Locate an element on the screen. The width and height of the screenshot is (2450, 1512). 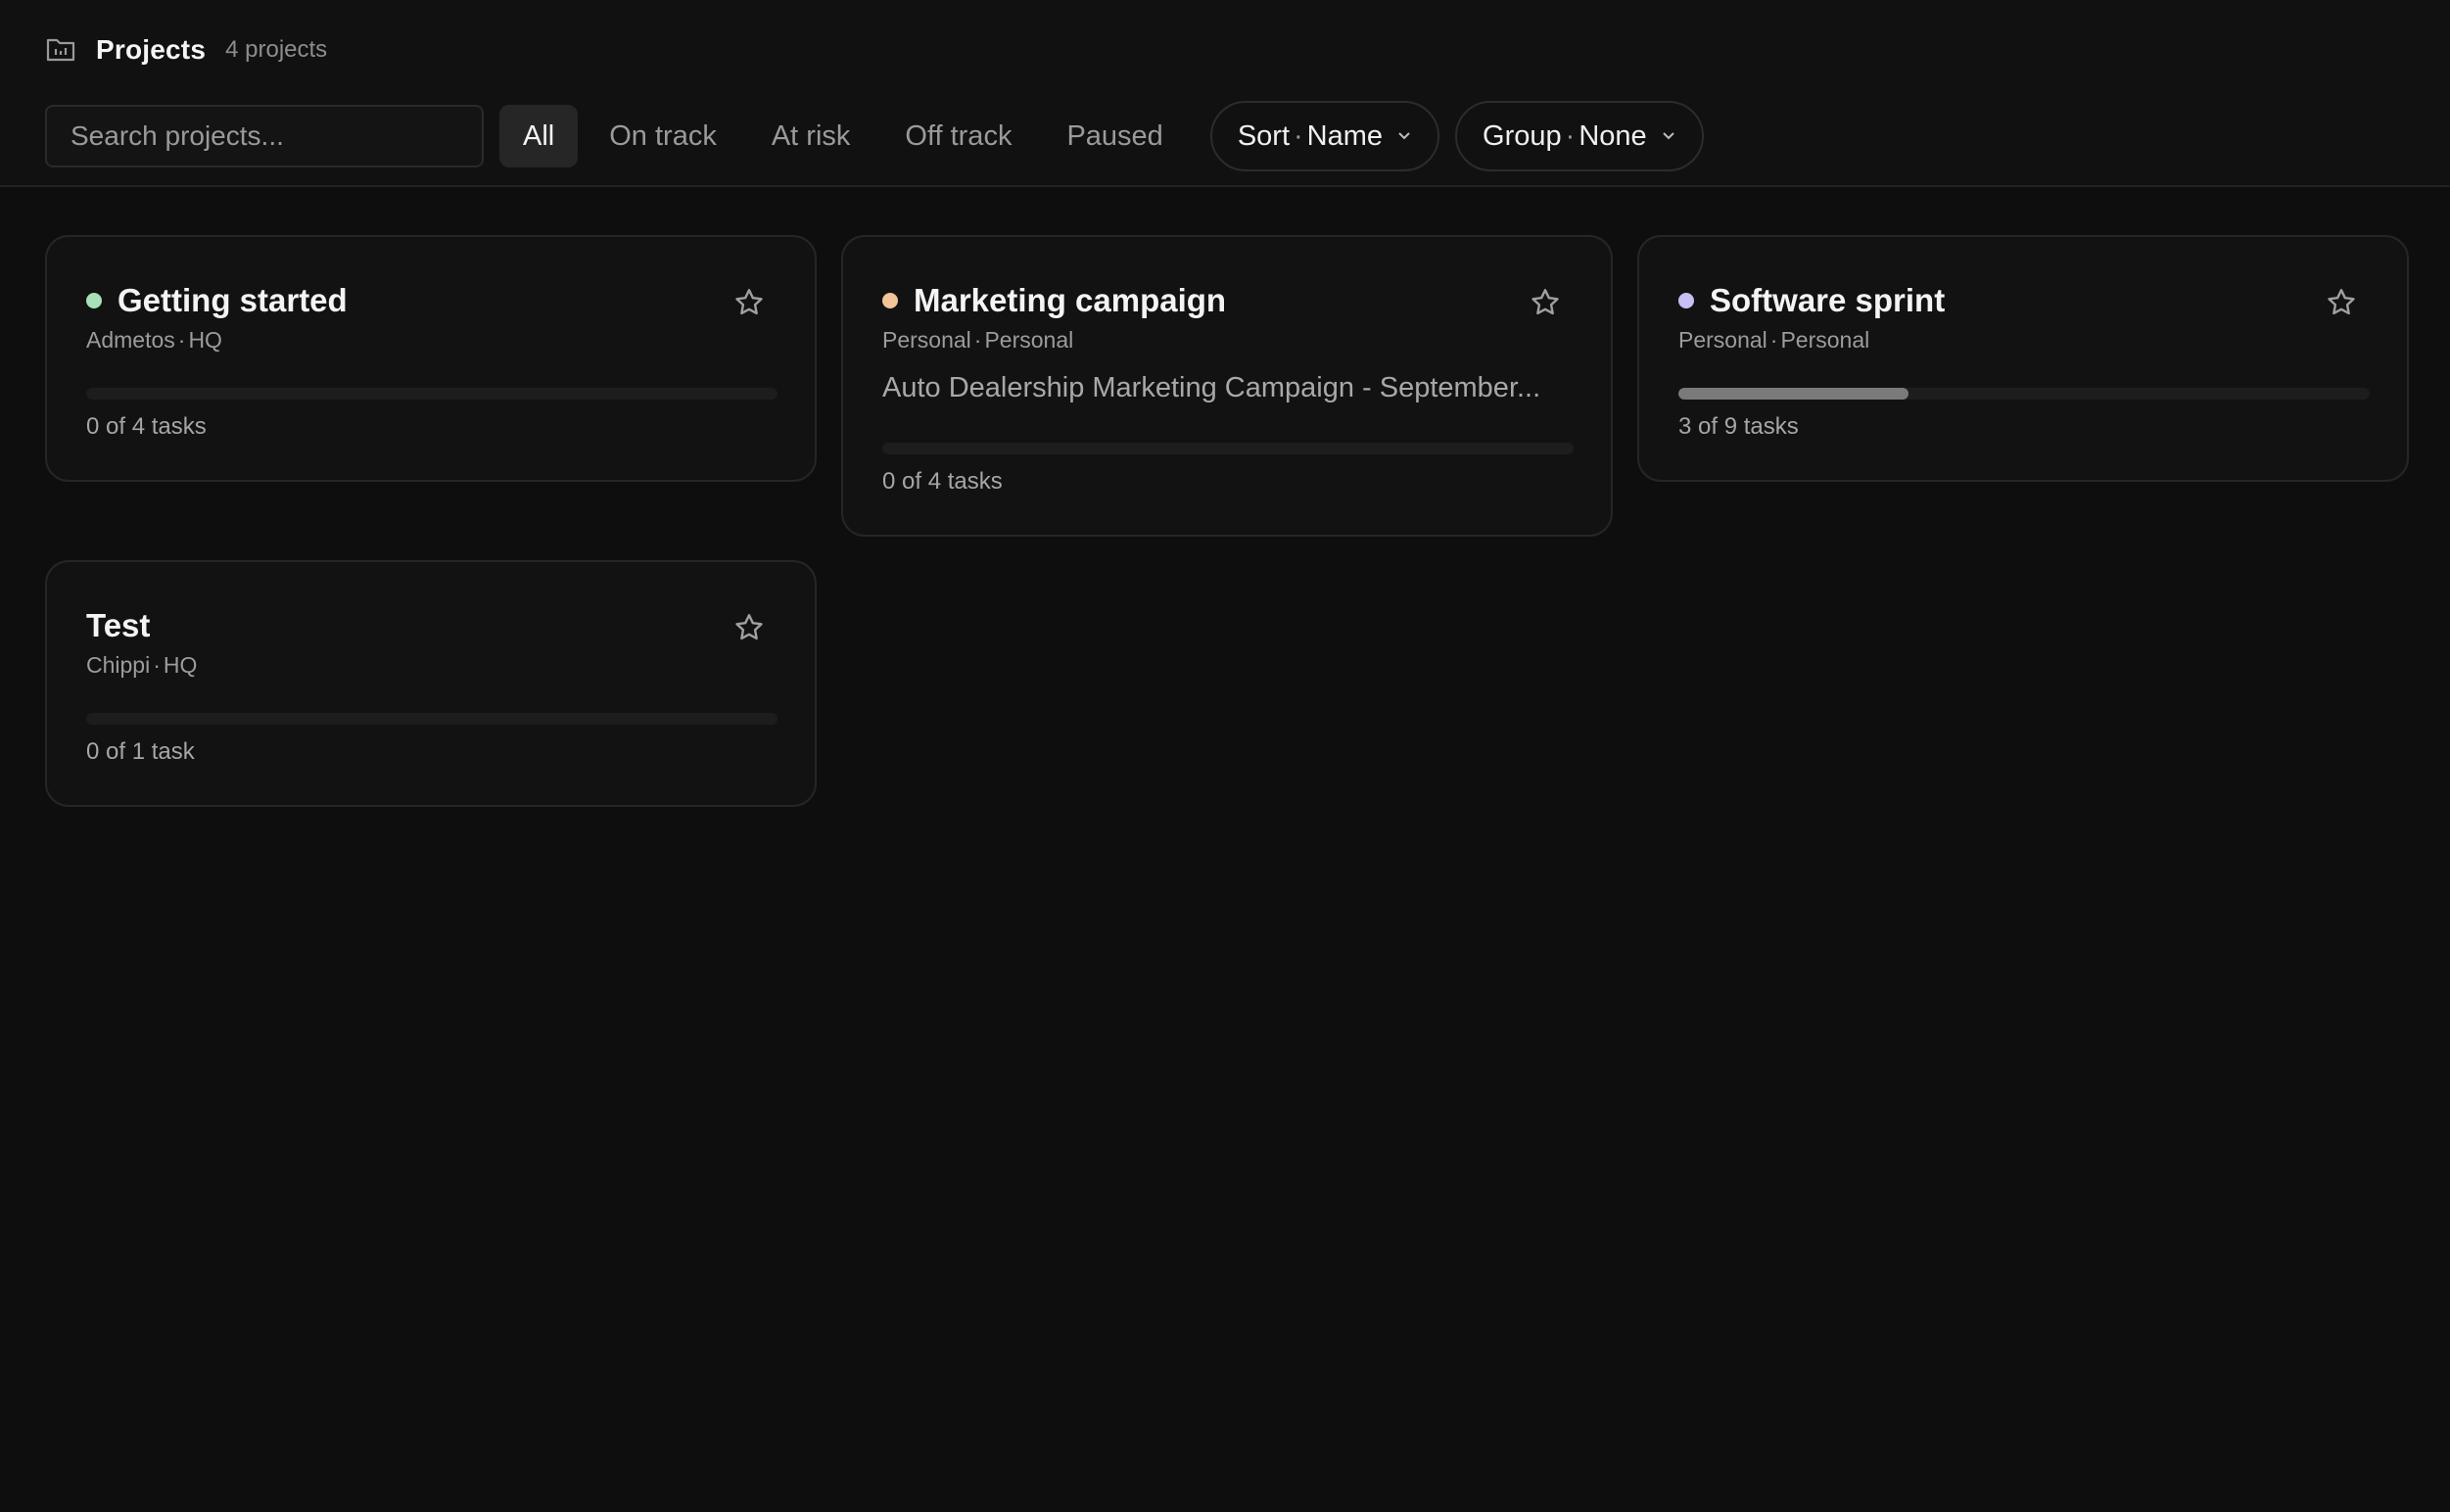
page-title: Projects is located at coordinates (151, 50).